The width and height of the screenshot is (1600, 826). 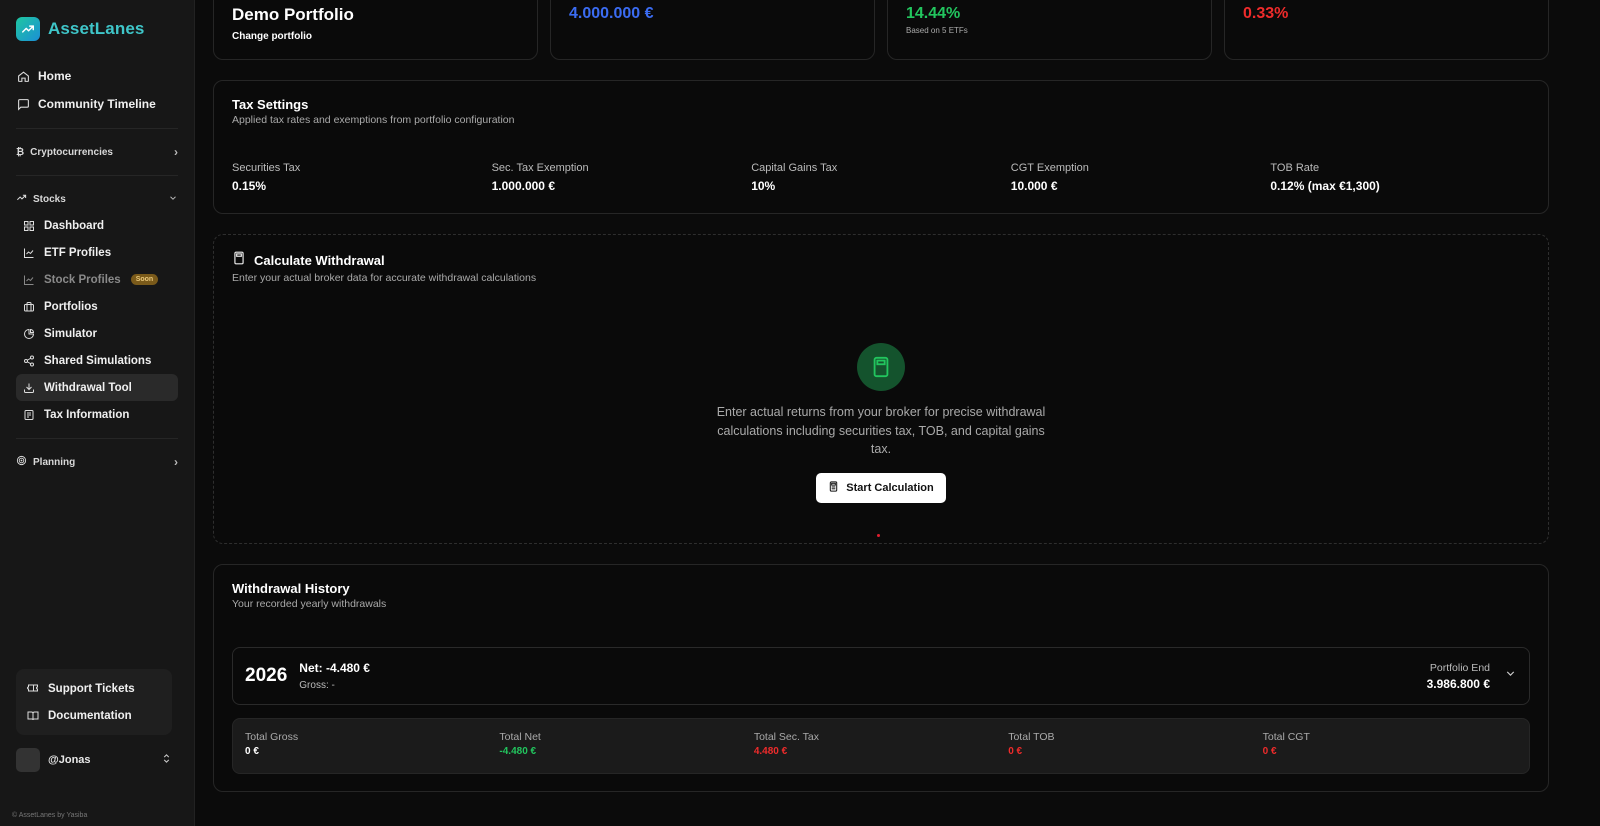 I want to click on portfolio-end-value: 3.986.800 €, so click(x=1458, y=683).